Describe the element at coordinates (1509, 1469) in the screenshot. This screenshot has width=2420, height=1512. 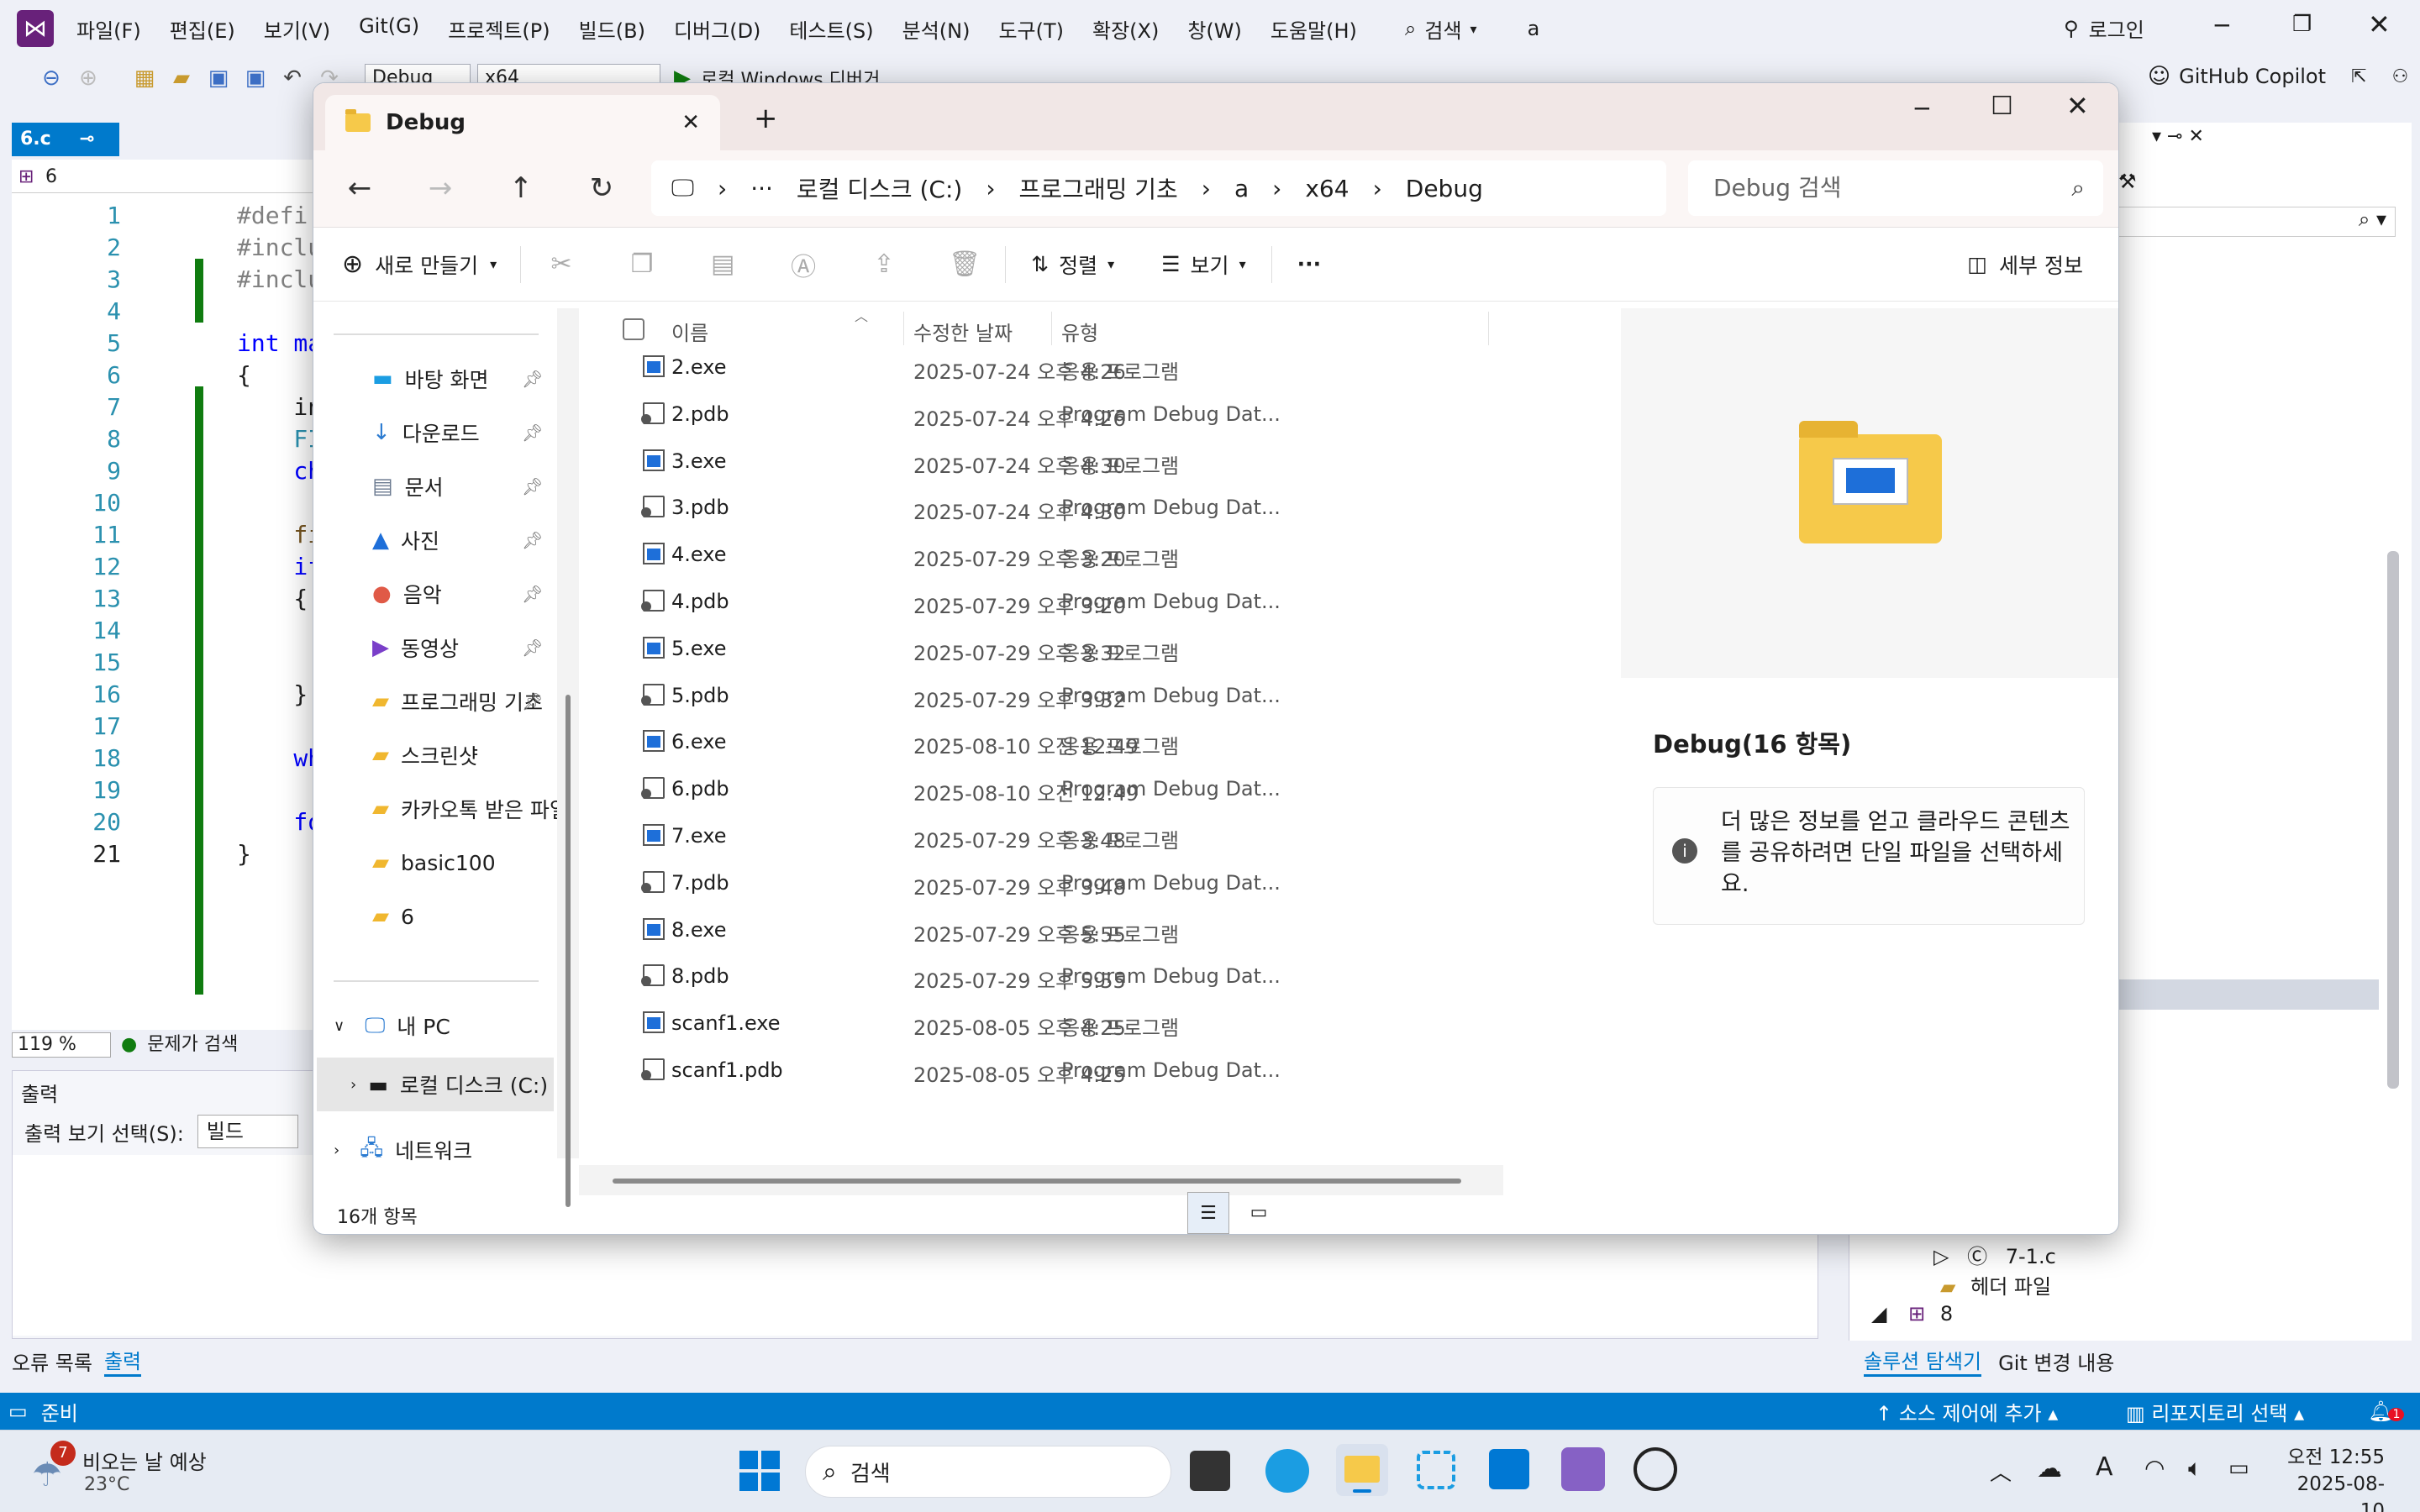
I see `store-icon` at that location.